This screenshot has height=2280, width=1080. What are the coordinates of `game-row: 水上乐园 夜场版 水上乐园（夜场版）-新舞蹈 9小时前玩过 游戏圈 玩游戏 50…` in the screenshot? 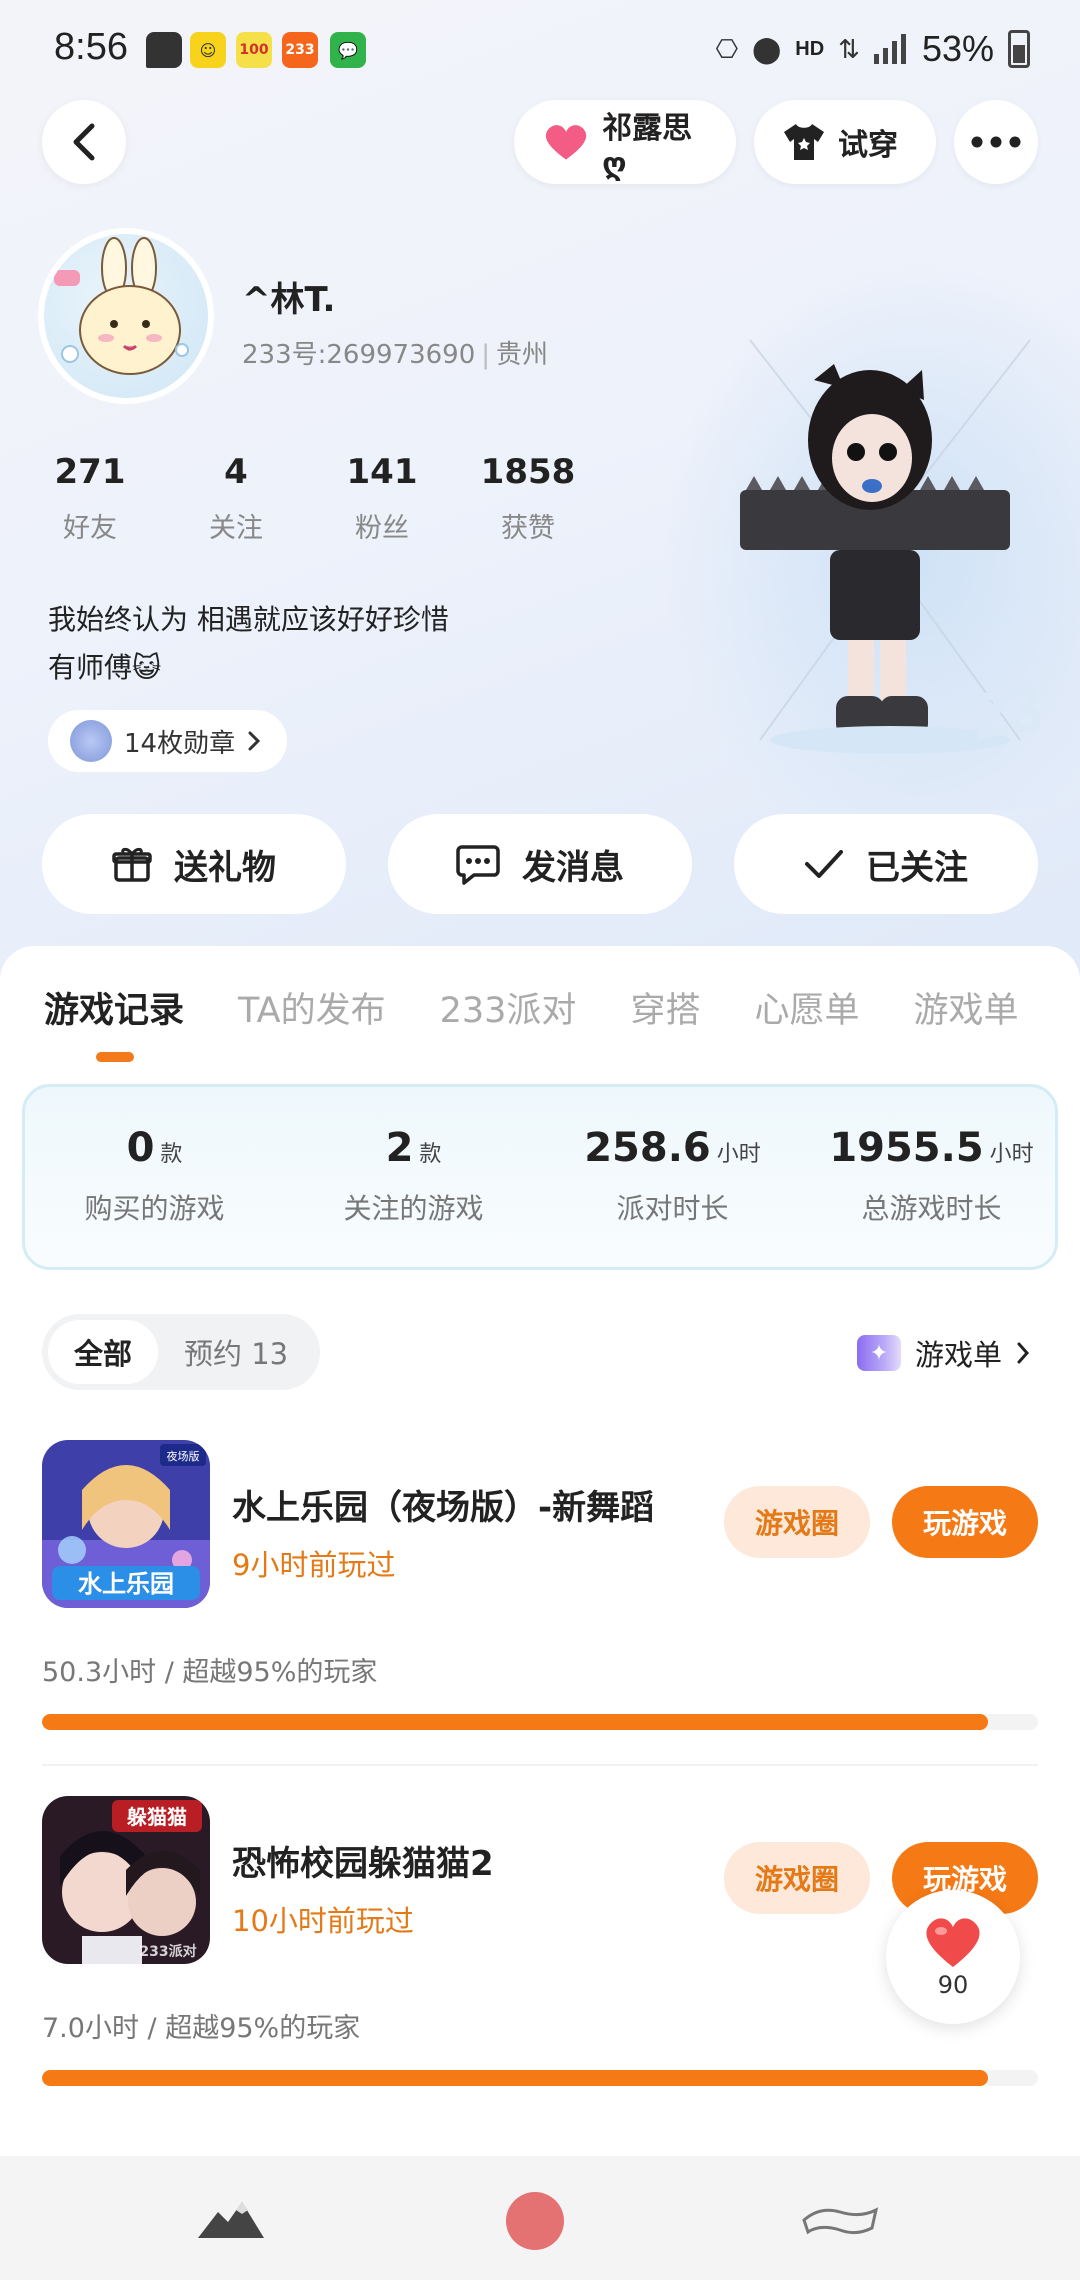 It's located at (540, 1610).